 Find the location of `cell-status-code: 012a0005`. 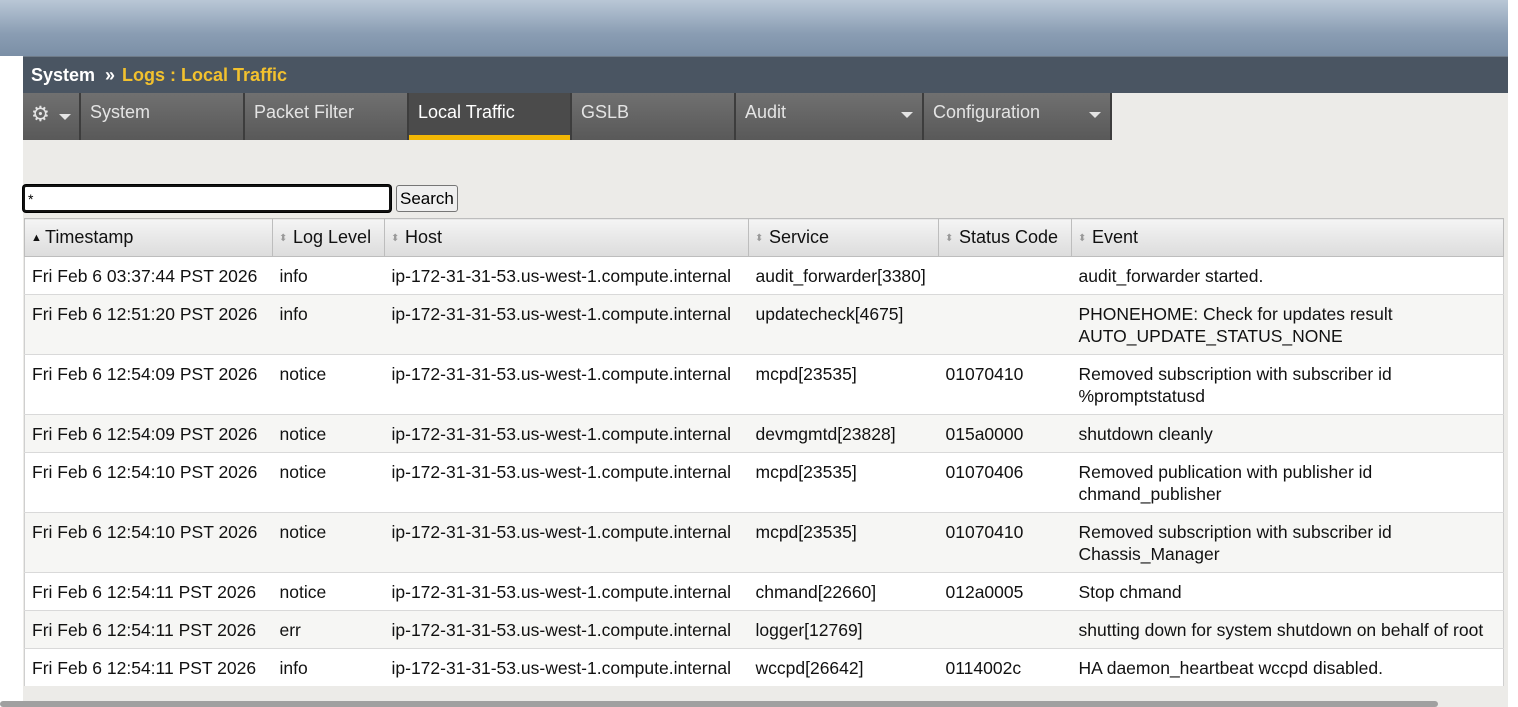

cell-status-code: 012a0005 is located at coordinates (1005, 591).